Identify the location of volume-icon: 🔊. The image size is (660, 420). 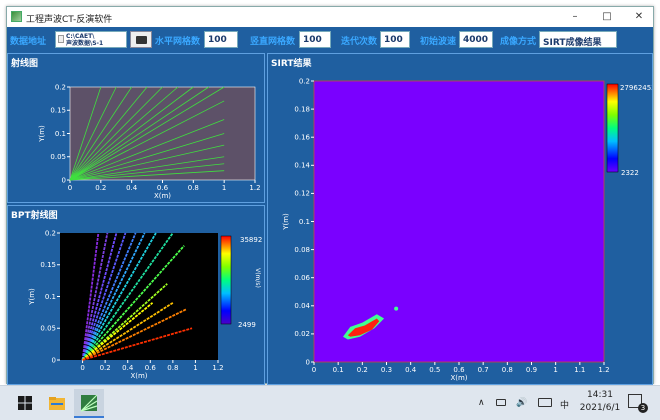
(521, 403).